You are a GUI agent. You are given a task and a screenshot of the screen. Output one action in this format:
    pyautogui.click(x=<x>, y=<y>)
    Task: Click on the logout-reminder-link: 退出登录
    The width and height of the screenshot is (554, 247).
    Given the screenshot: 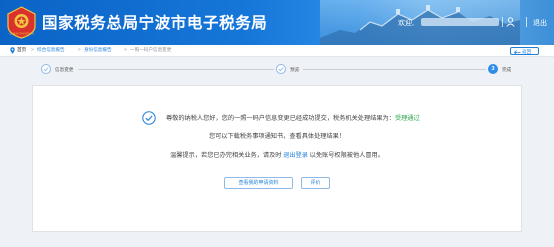 What is the action you would take?
    pyautogui.click(x=295, y=155)
    